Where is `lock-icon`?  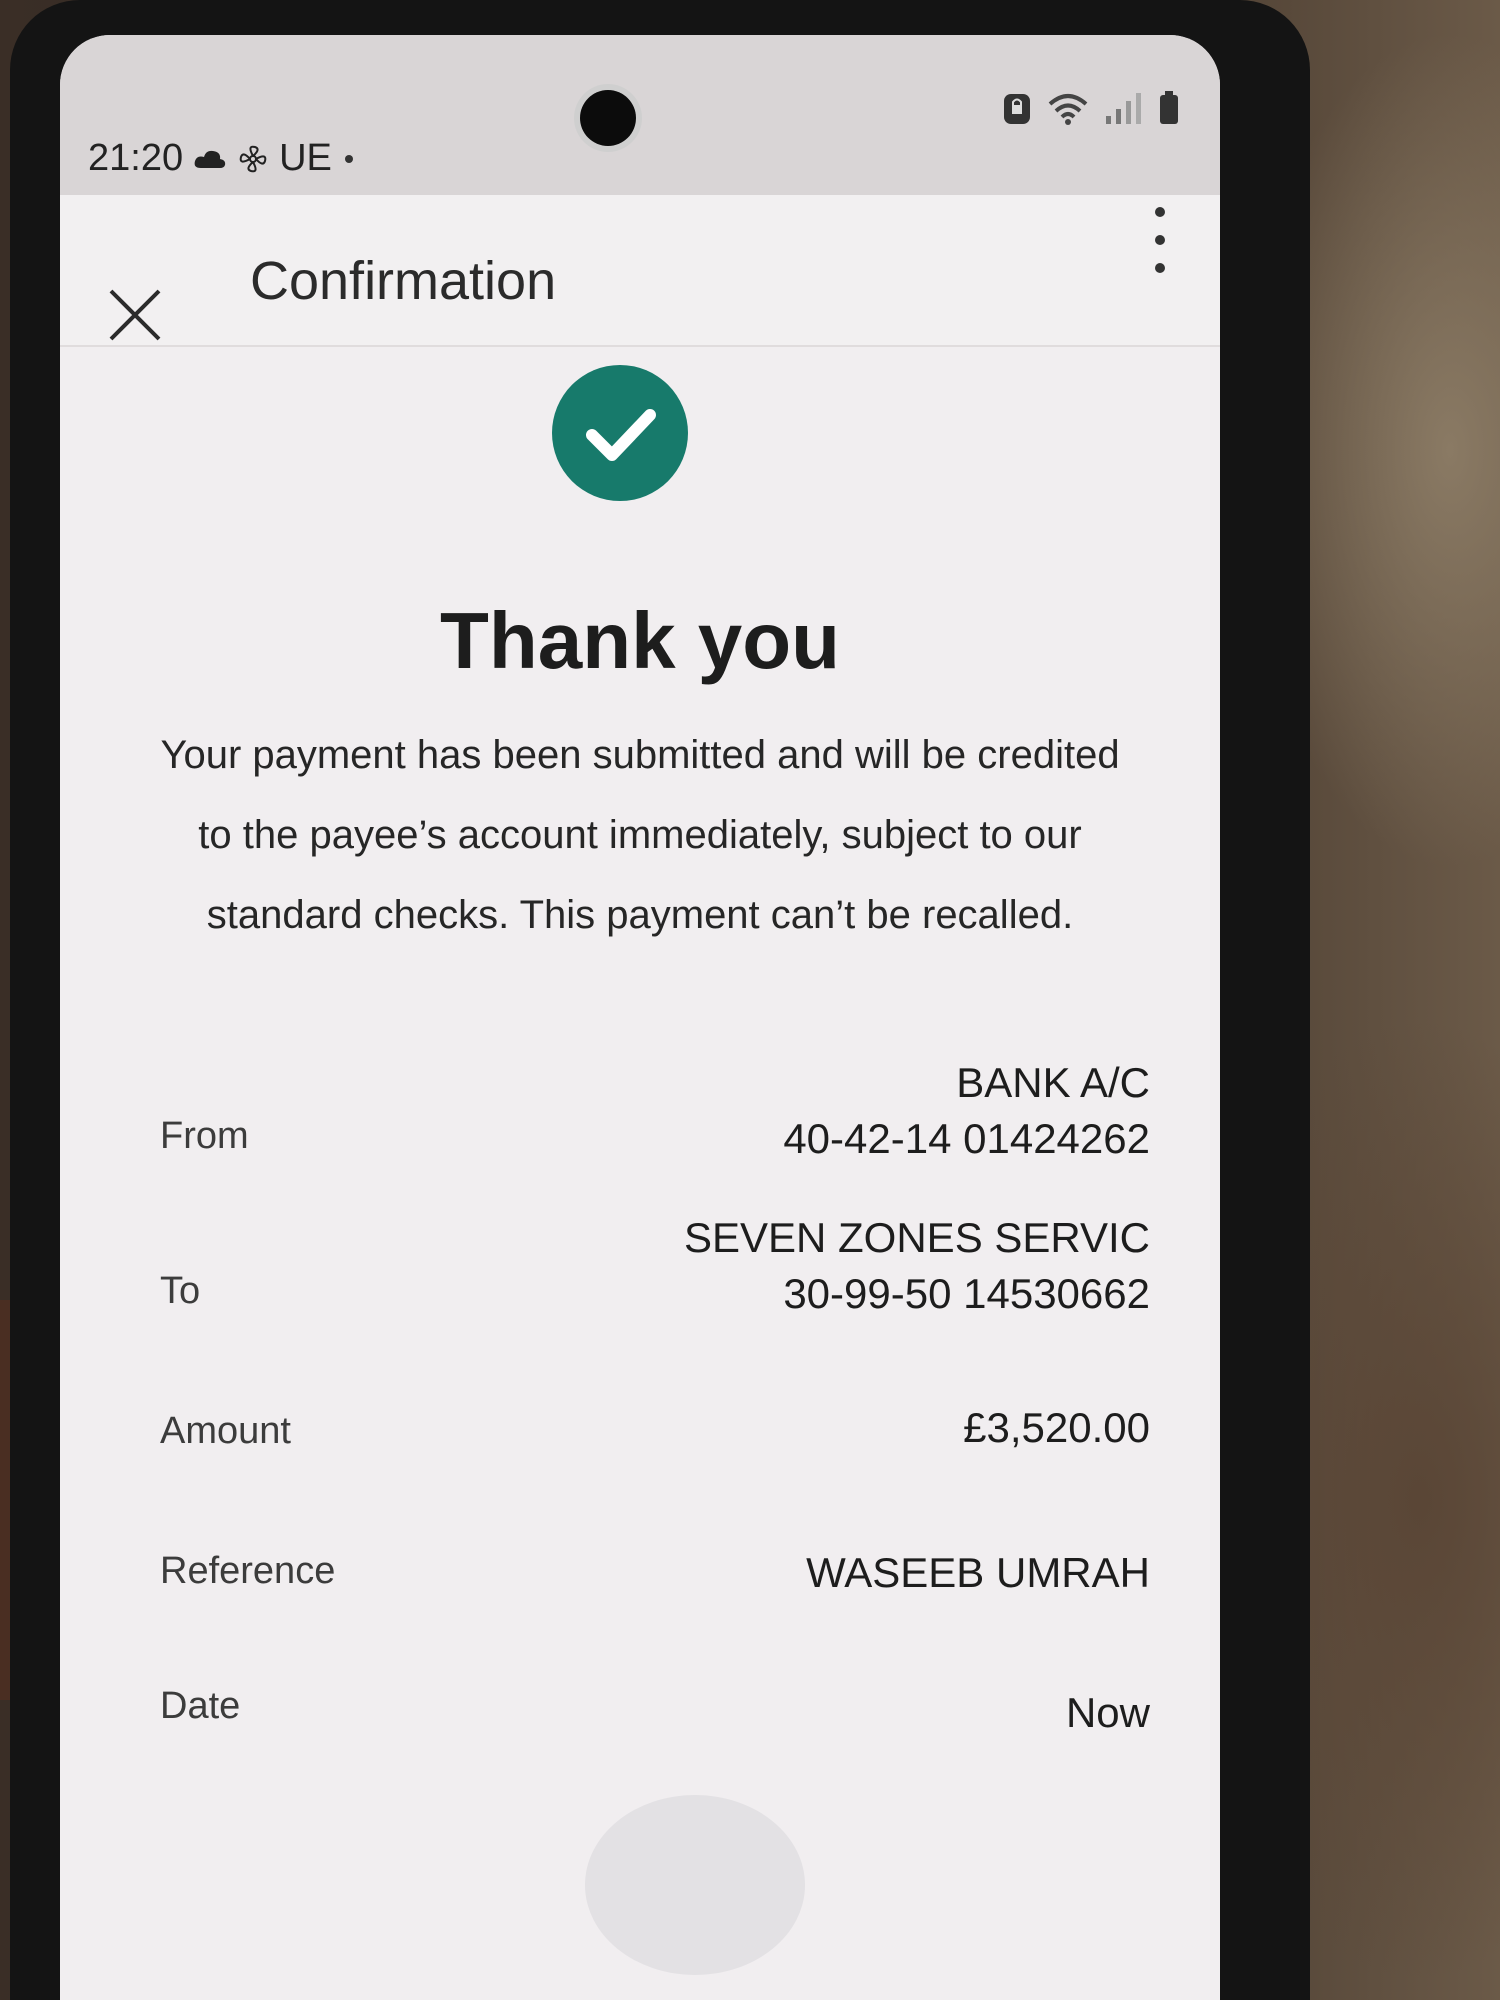 lock-icon is located at coordinates (1017, 109).